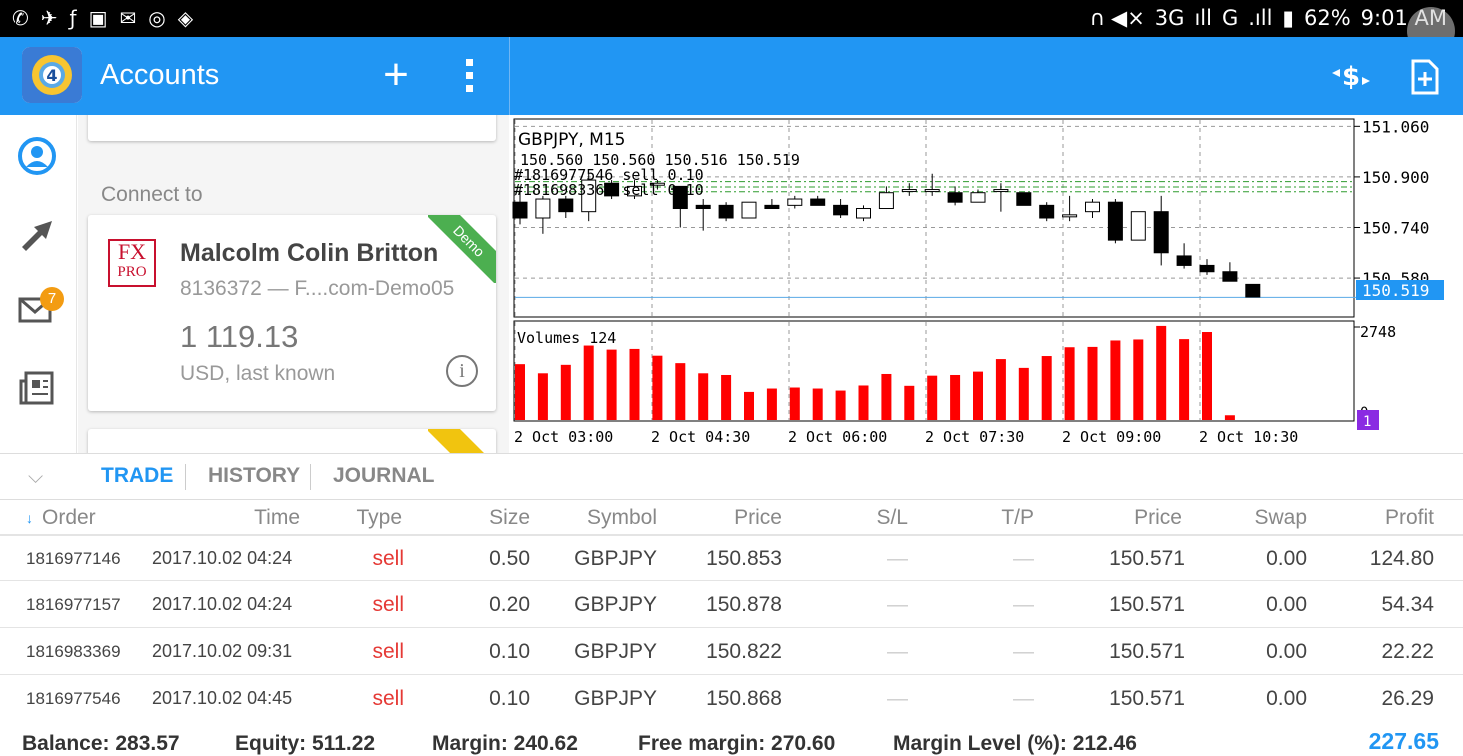 The image size is (1463, 756). What do you see at coordinates (1407, 604) in the screenshot?
I see `cell-profit: 54.34` at bounding box center [1407, 604].